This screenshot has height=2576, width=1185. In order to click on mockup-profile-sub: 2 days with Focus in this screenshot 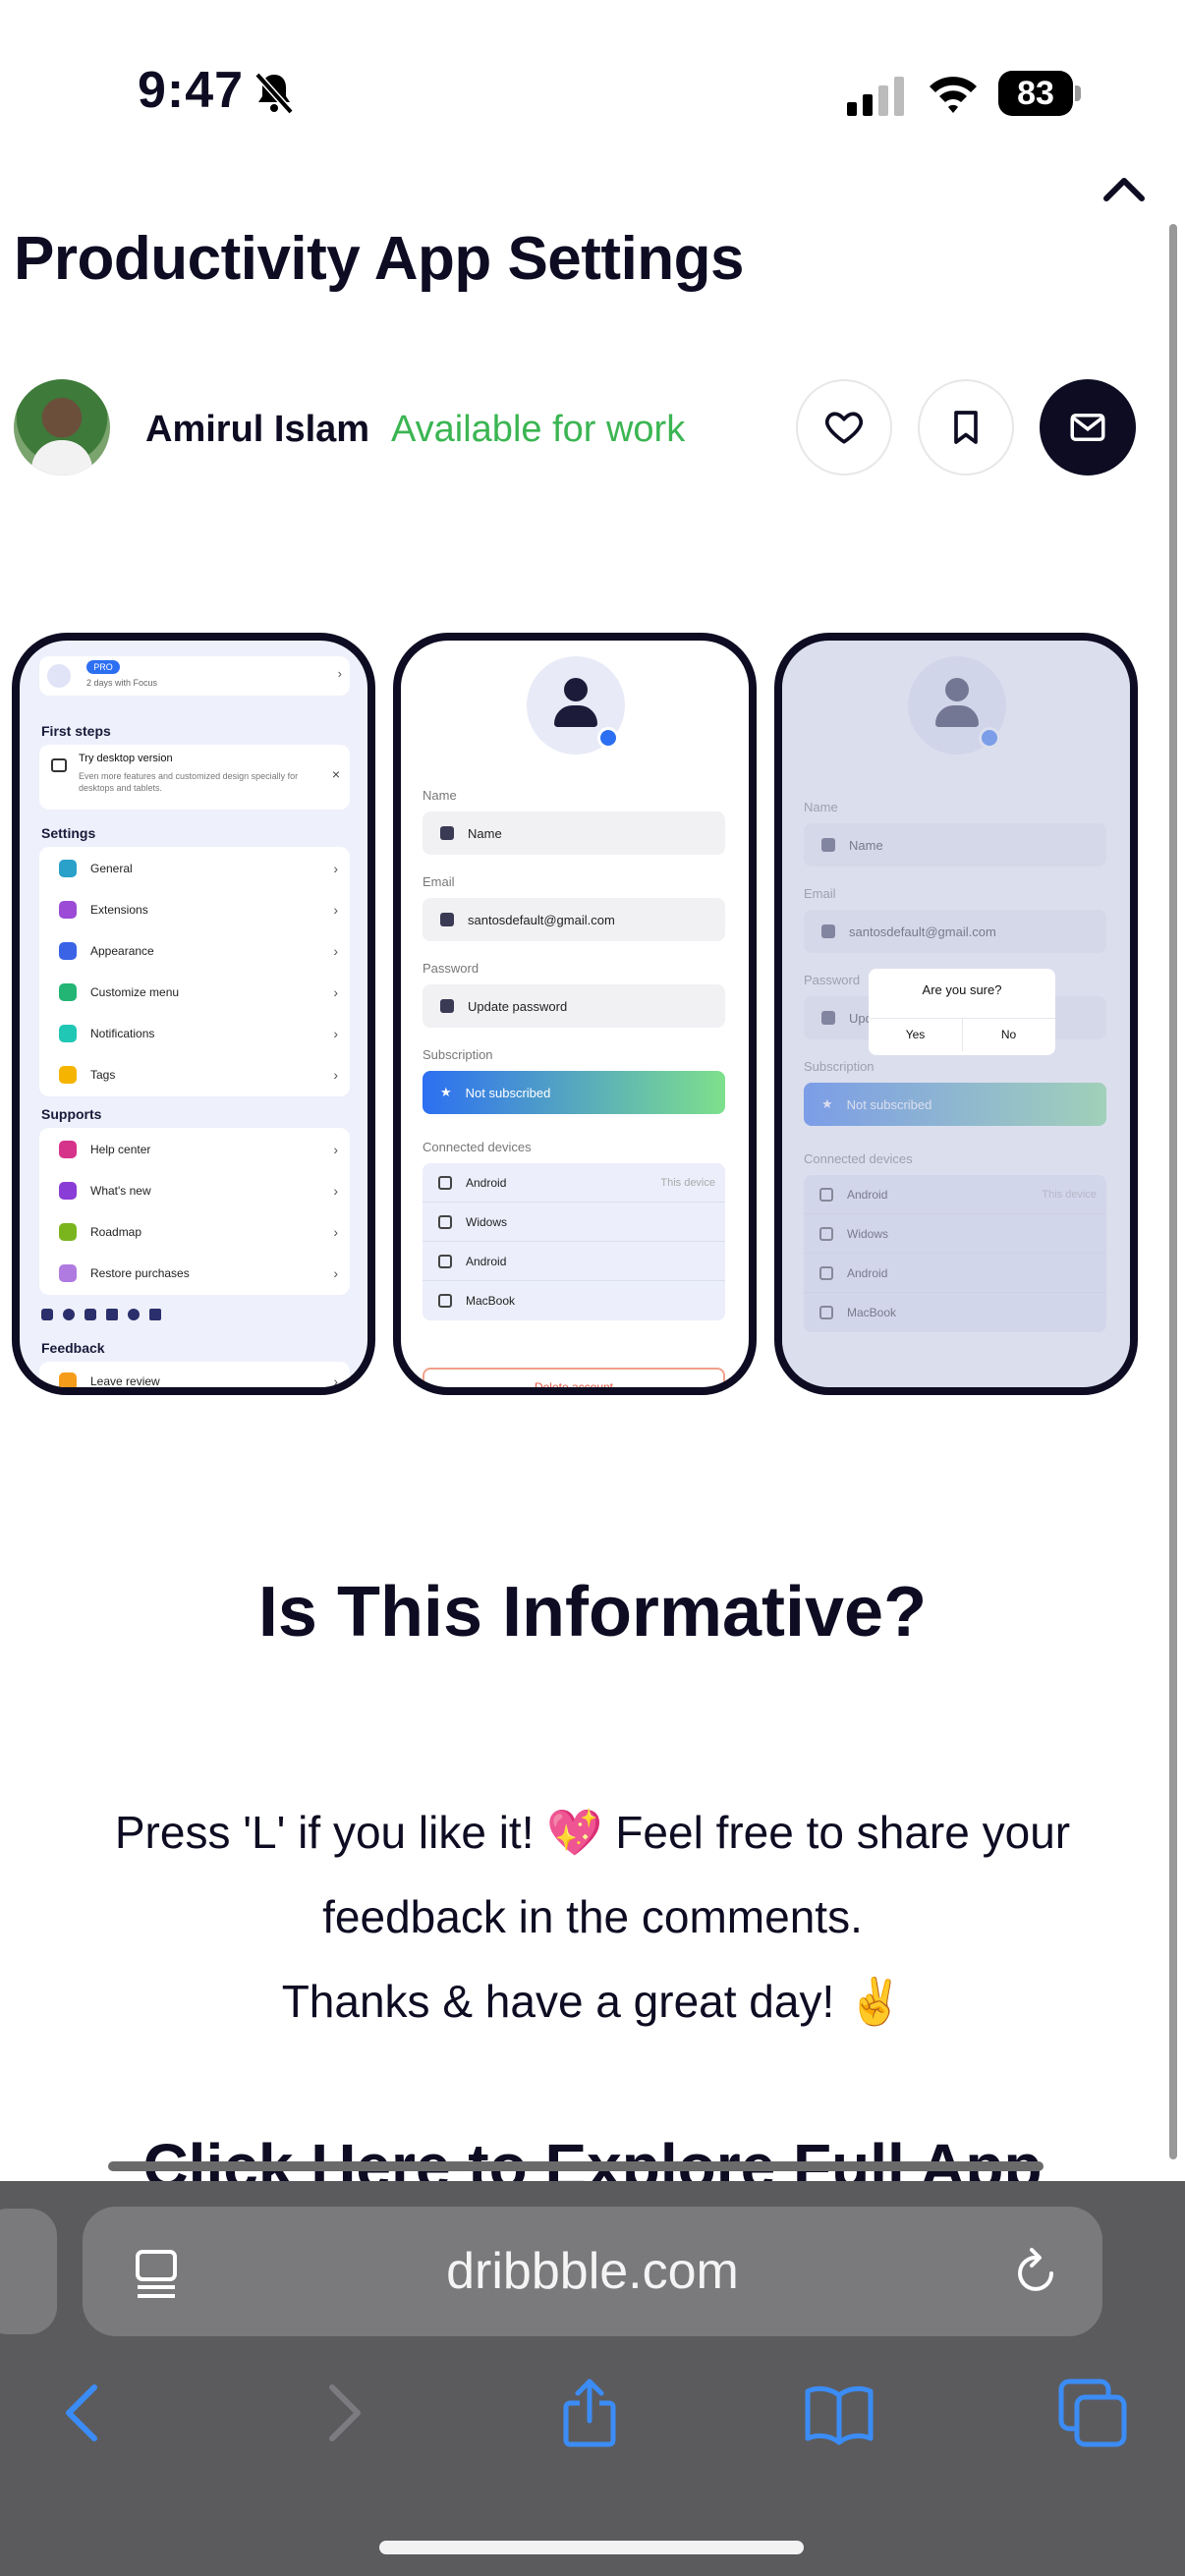, I will do `click(122, 683)`.